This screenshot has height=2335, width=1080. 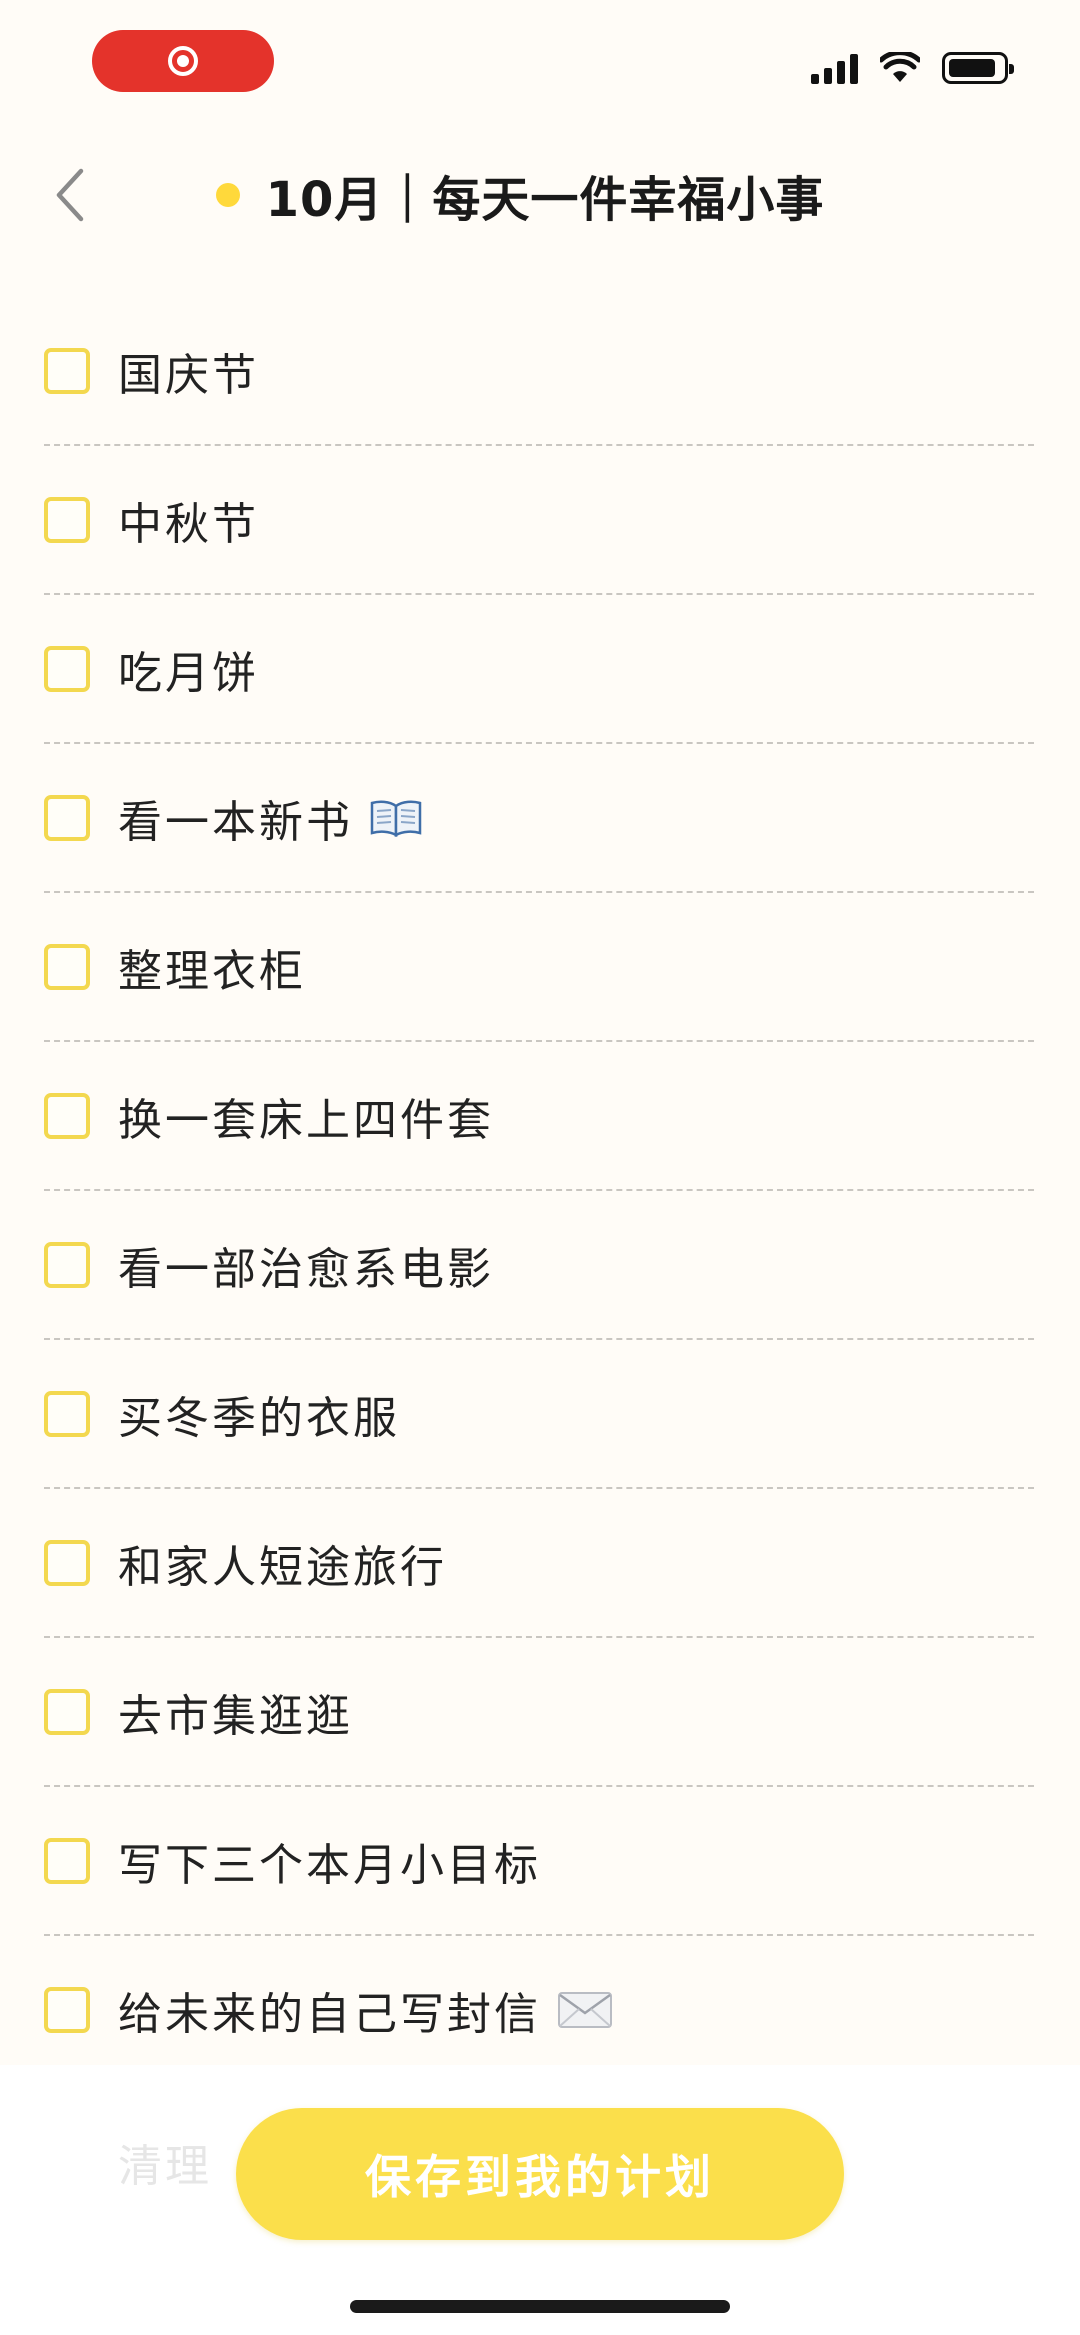 I want to click on checklist-item-label: 看一部治愈系电影, so click(x=306, y=1269).